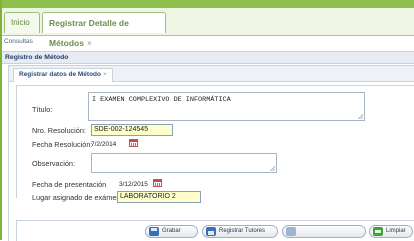 This screenshot has height=241, width=414. What do you see at coordinates (211, 231) in the screenshot?
I see `register-icon` at bounding box center [211, 231].